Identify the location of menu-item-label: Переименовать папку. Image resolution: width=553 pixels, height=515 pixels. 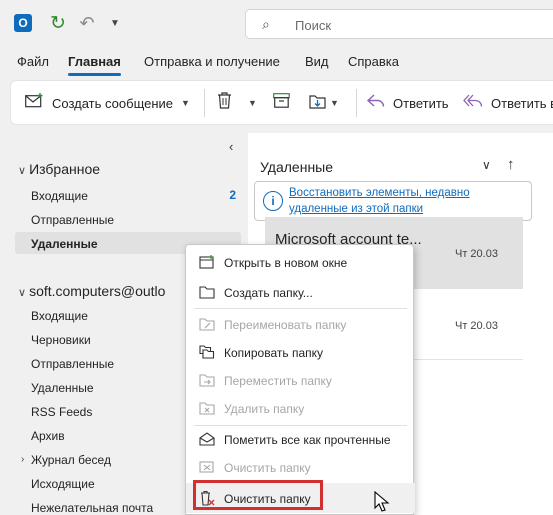
(285, 325).